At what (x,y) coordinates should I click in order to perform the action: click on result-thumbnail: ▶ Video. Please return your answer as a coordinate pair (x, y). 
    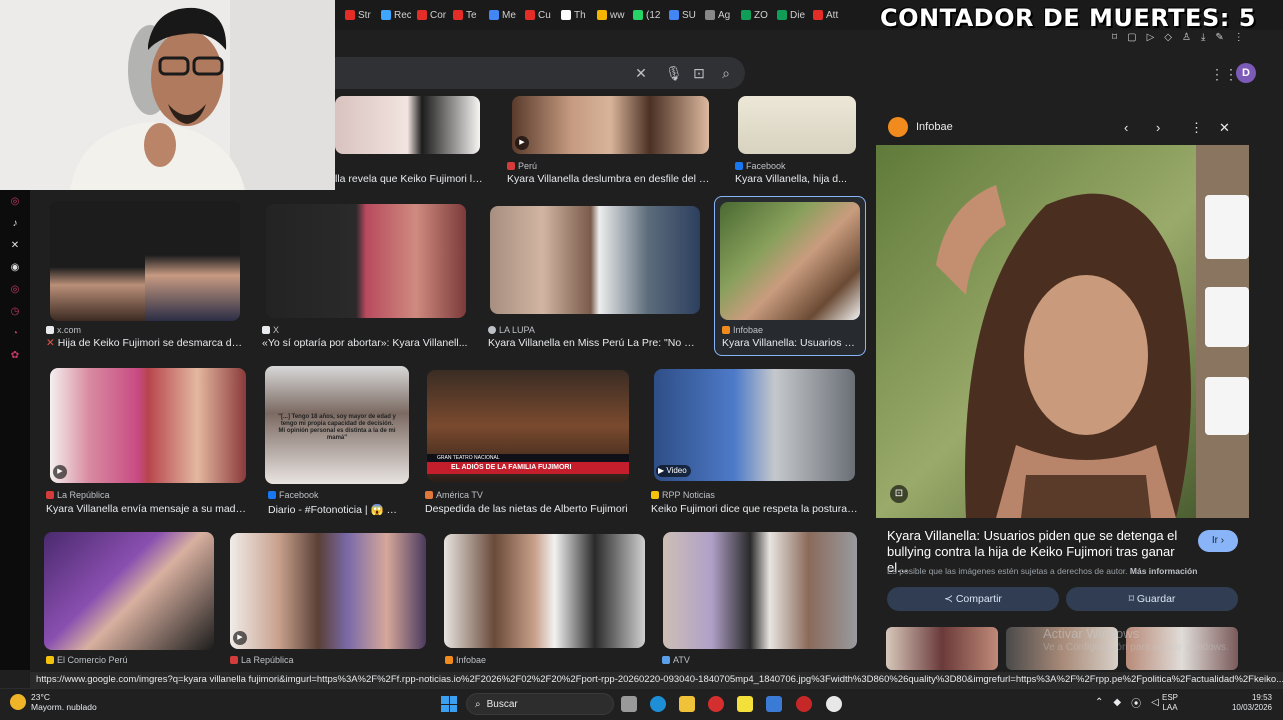
    Looking at the image, I should click on (754, 425).